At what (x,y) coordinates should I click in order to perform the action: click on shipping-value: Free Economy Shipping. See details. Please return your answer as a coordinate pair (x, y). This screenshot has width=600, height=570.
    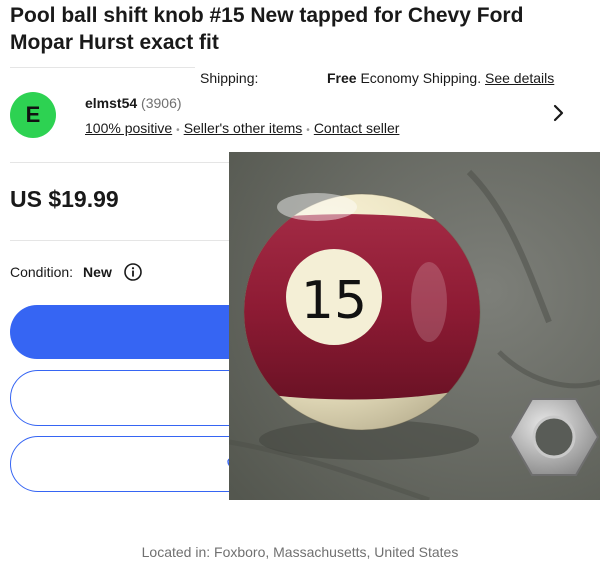
    Looking at the image, I should click on (440, 78).